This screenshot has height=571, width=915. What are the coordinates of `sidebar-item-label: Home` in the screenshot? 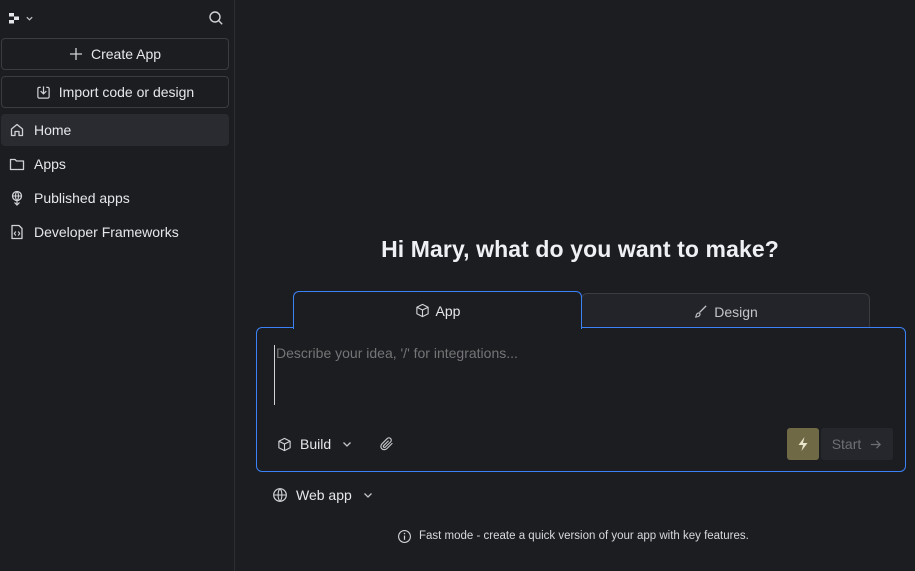 It's located at (53, 130).